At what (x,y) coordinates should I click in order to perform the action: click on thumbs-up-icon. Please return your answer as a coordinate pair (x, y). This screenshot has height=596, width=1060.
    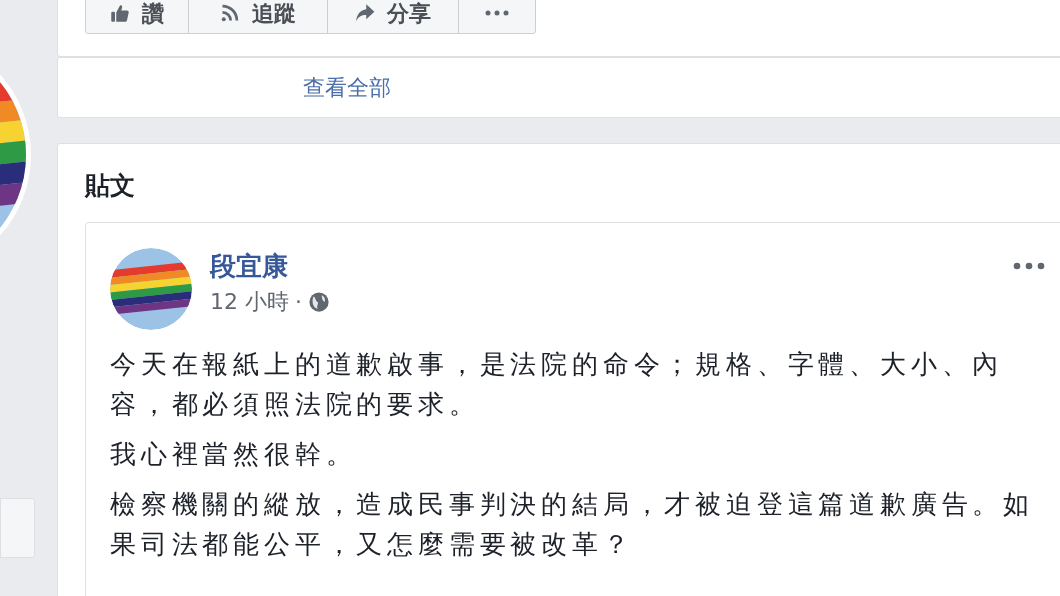
    Looking at the image, I should click on (120, 13).